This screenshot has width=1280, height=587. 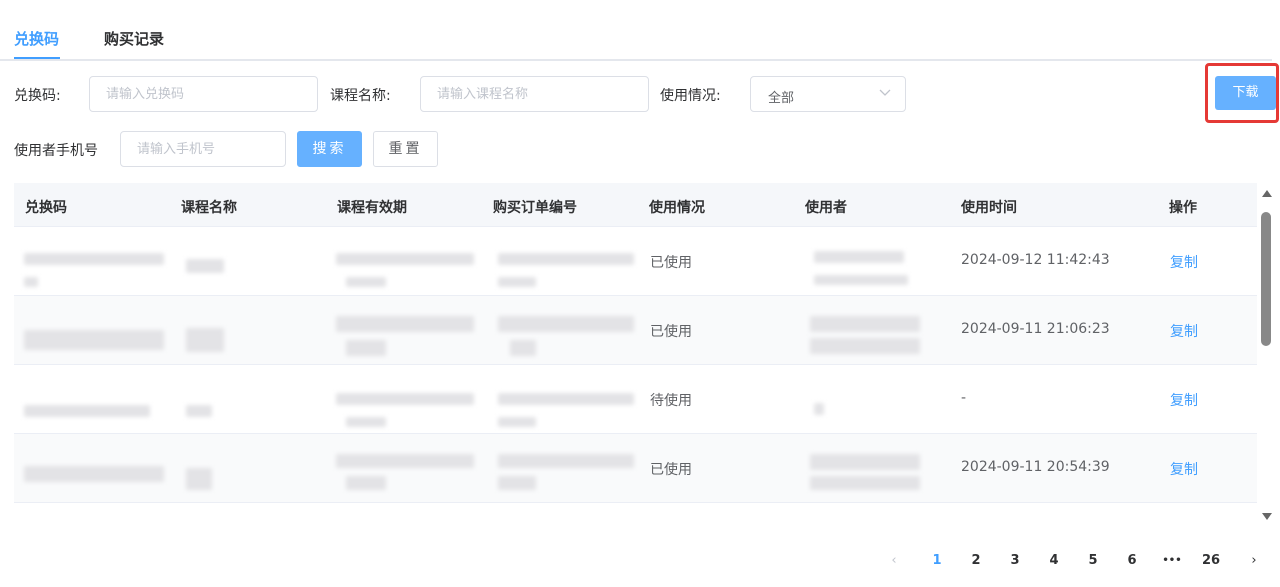 What do you see at coordinates (1035, 467) in the screenshot?
I see `use-time: 2024-09-11 20:54:39` at bounding box center [1035, 467].